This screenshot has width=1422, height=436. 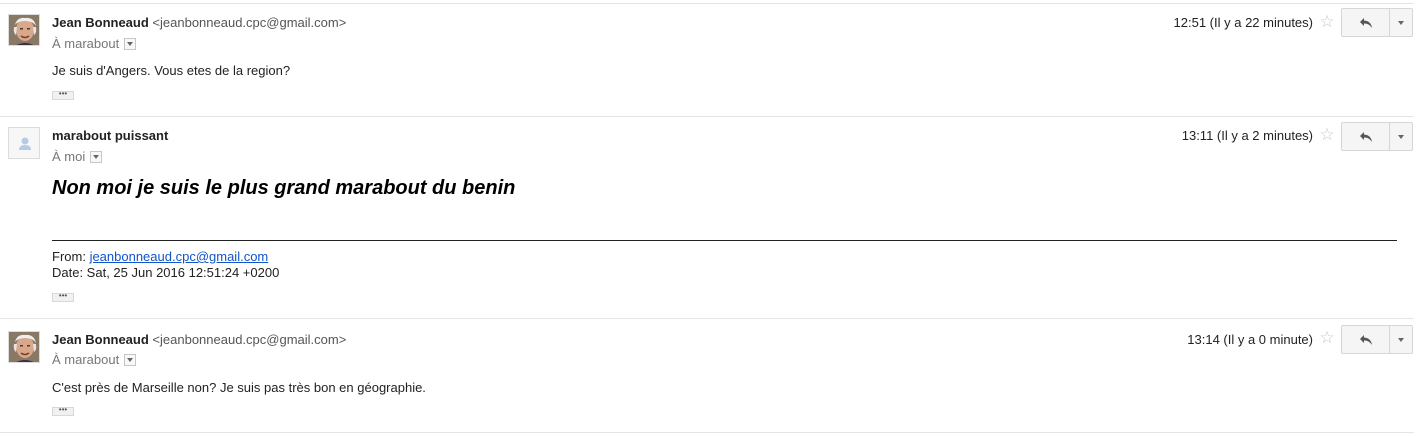 What do you see at coordinates (1247, 135) in the screenshot?
I see `message-time: 13:11 (Il y a 2 minutes)` at bounding box center [1247, 135].